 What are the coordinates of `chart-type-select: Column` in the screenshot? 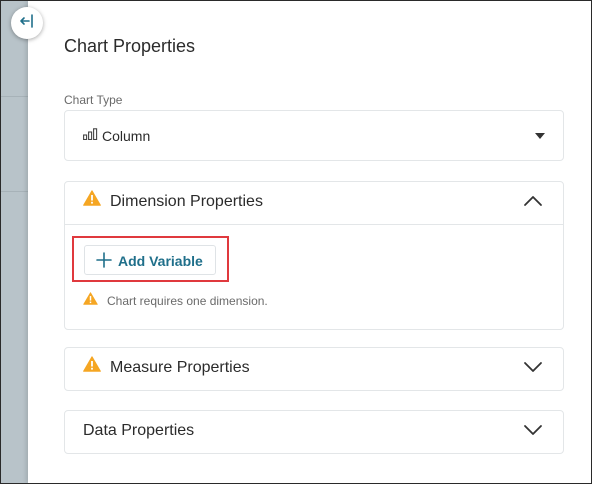 It's located at (314, 135).